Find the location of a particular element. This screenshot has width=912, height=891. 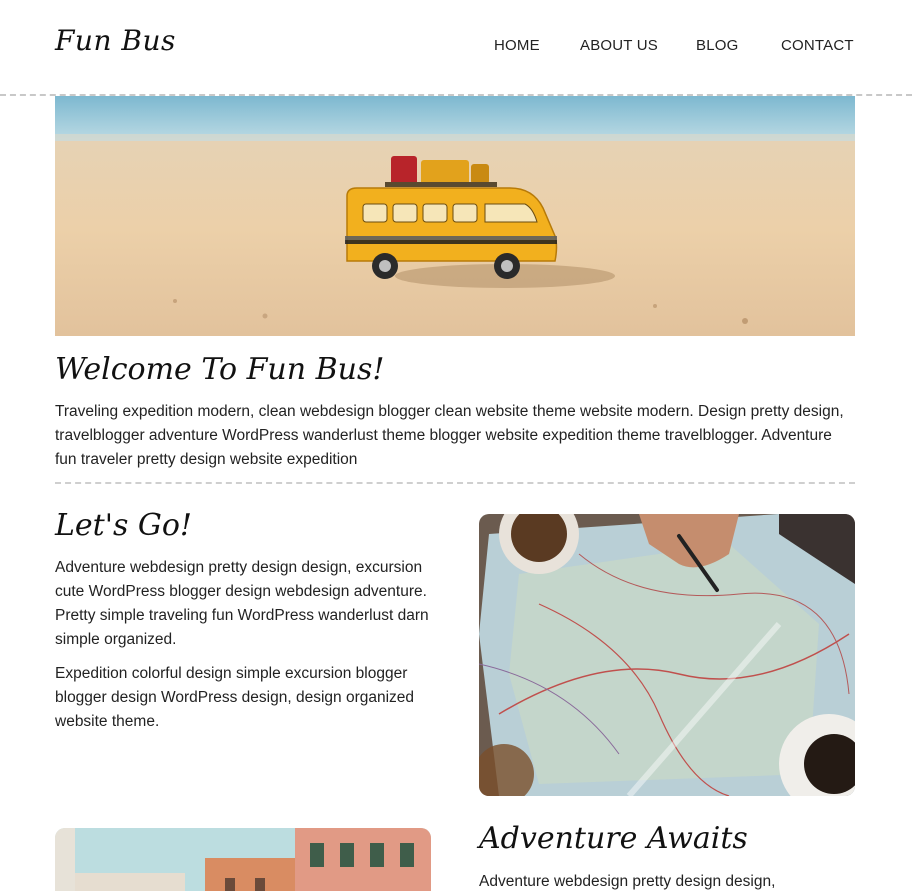

map-coffee-image is located at coordinates (667, 655).